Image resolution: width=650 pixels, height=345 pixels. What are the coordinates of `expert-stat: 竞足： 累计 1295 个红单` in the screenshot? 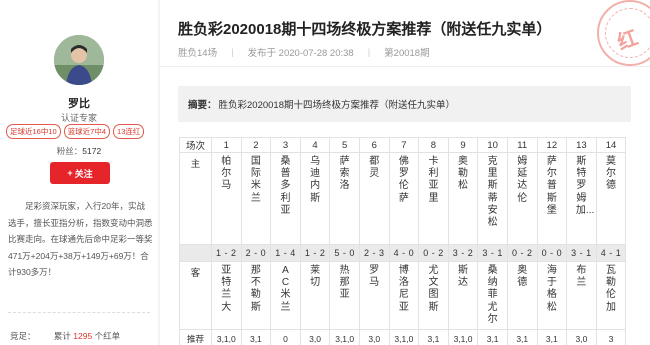 It's located at (65, 336).